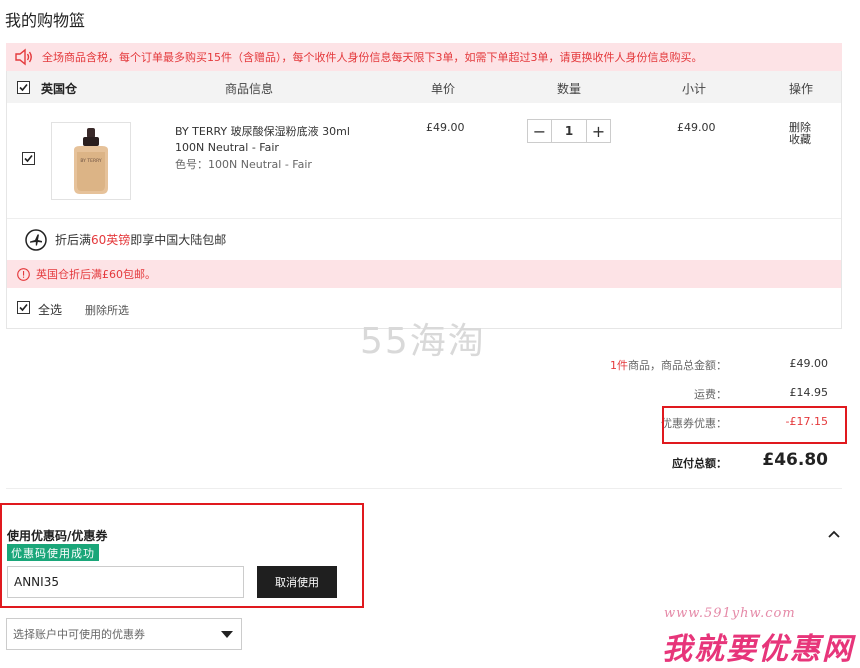  Describe the element at coordinates (125, 582) in the screenshot. I see `promo-code-input` at that location.